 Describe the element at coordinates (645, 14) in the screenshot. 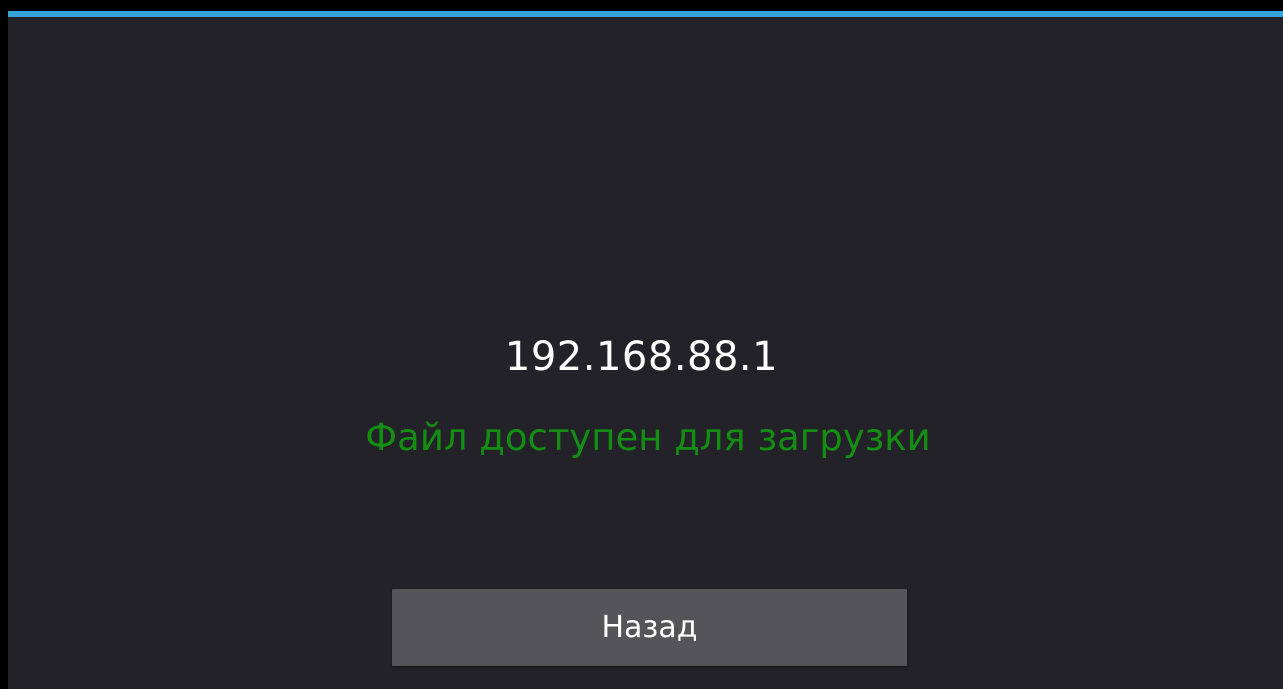

I see `accent-bar` at that location.